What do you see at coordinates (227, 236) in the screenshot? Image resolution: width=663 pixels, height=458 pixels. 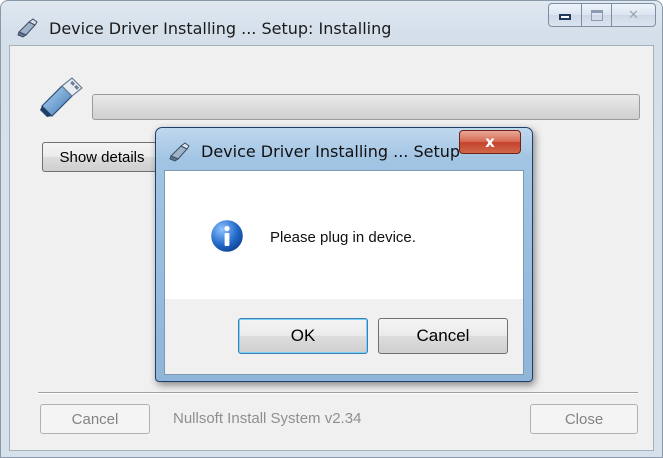 I see `info-icon` at bounding box center [227, 236].